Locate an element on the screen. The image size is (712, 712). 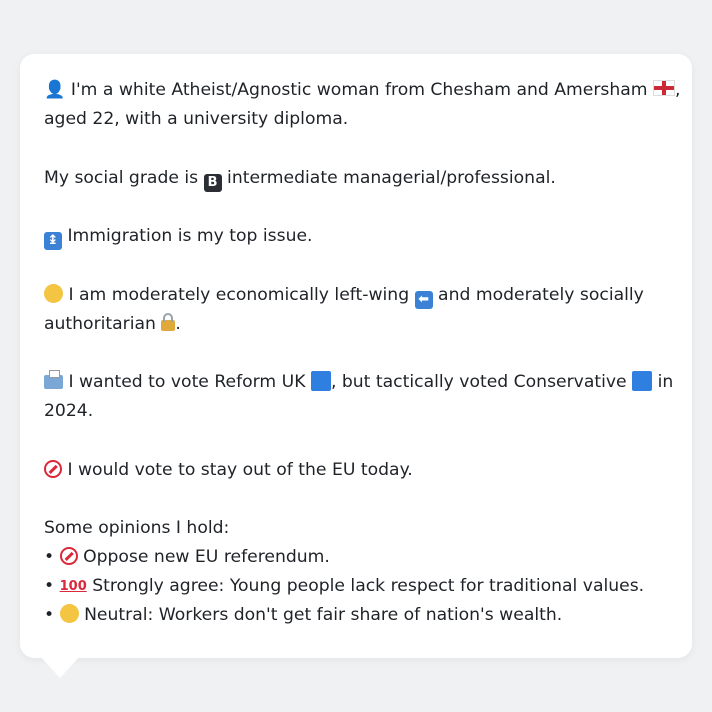
top-issue-line: ↨ Immigration is my top issue. is located at coordinates (356, 236).